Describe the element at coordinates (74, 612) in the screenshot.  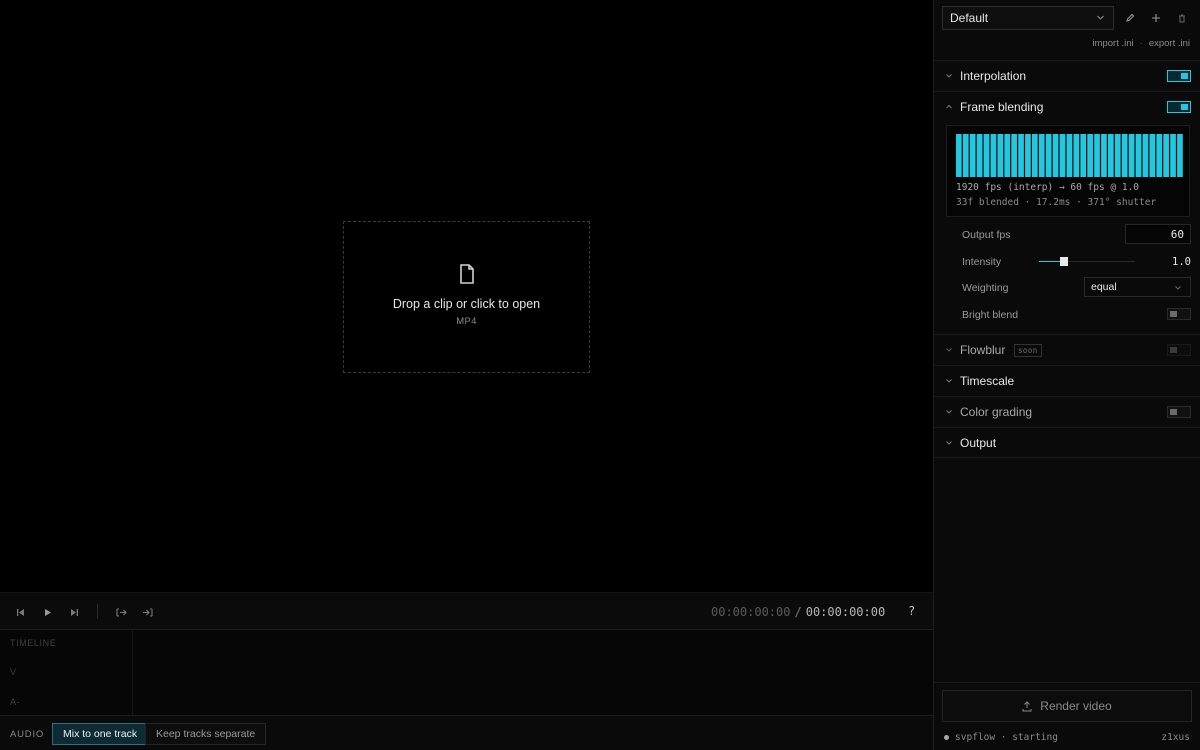
I see `skip-end-icon` at that location.